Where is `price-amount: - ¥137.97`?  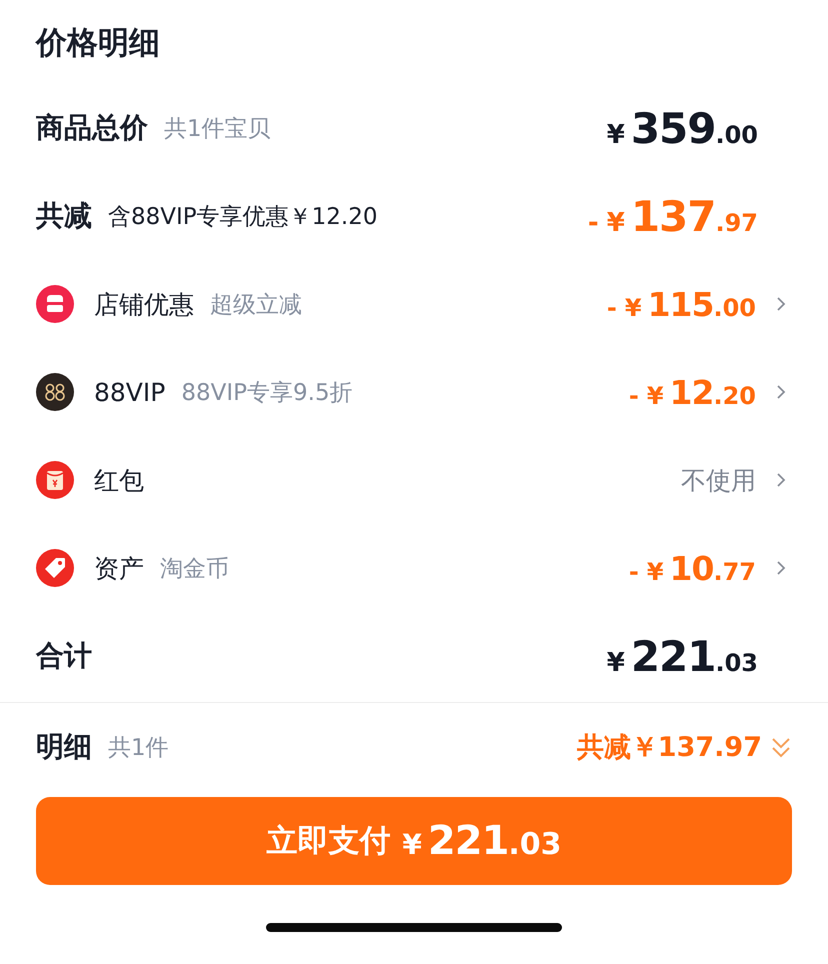 price-amount: - ¥137.97 is located at coordinates (673, 216).